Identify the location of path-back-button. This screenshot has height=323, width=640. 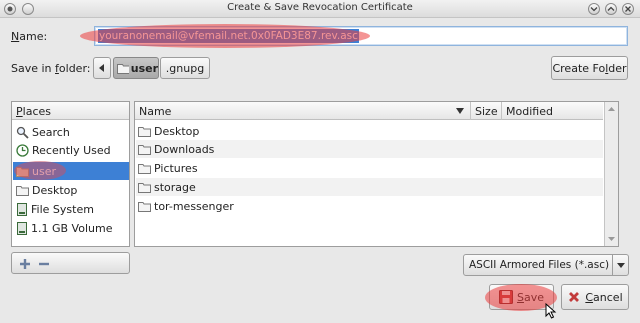
(102, 68).